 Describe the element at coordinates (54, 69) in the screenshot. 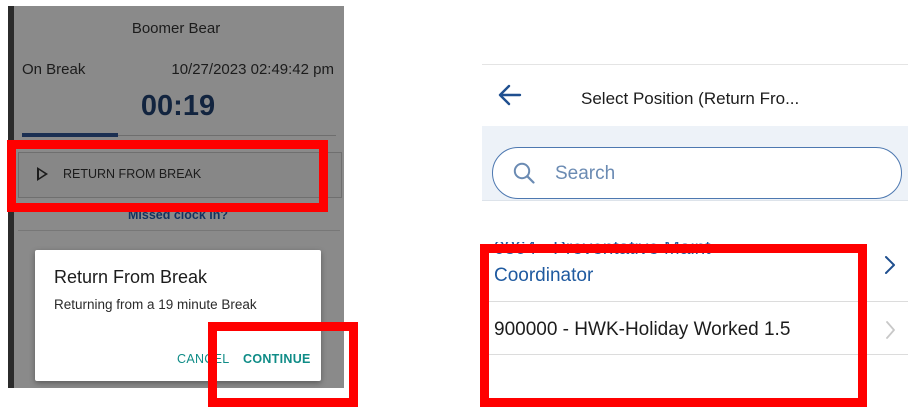

I see `status-label: On Break` at that location.